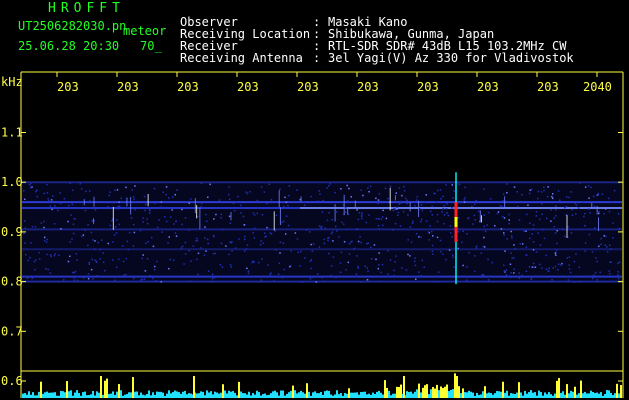 Image resolution: width=629 pixels, height=400 pixels. Describe the element at coordinates (12, 82) in the screenshot. I see `y-axis-label: kHz` at that location.